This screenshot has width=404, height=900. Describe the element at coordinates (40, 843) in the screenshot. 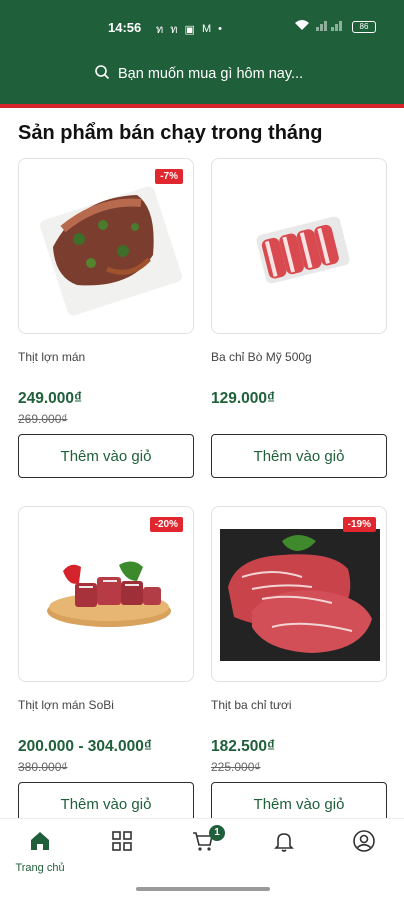

I see `home-icon` at that location.